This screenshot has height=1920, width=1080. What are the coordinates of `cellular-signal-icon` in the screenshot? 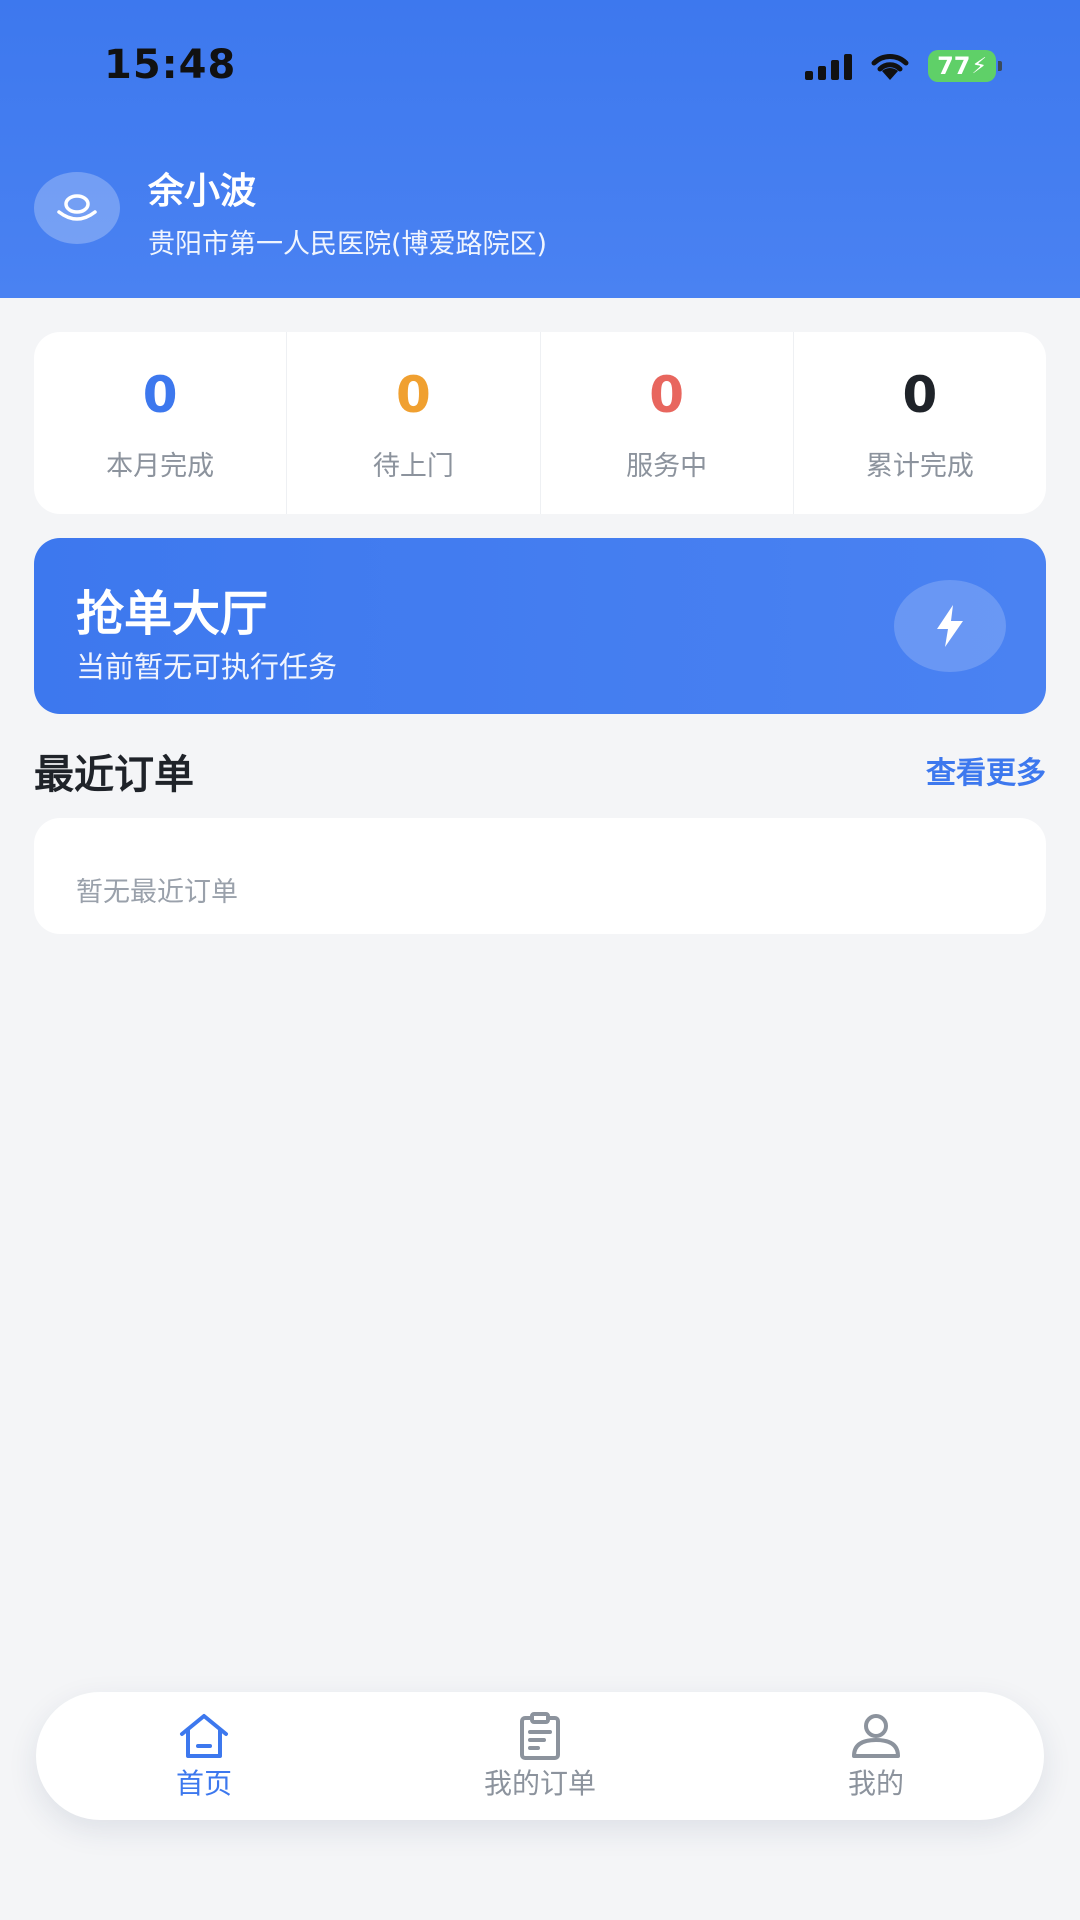 It's located at (828, 66).